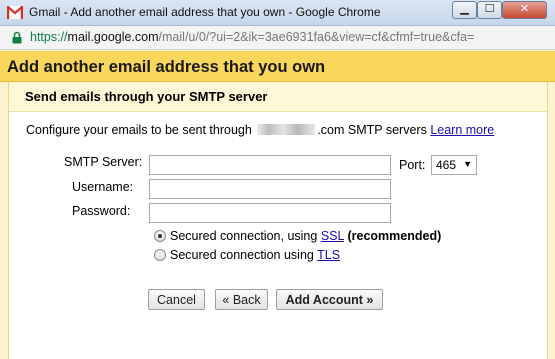 This screenshot has height=359, width=555. Describe the element at coordinates (270, 165) in the screenshot. I see `smtp-server-input` at that location.